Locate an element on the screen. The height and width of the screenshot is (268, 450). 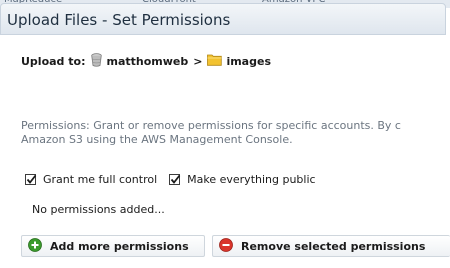
make-public-checkbox is located at coordinates (175, 179).